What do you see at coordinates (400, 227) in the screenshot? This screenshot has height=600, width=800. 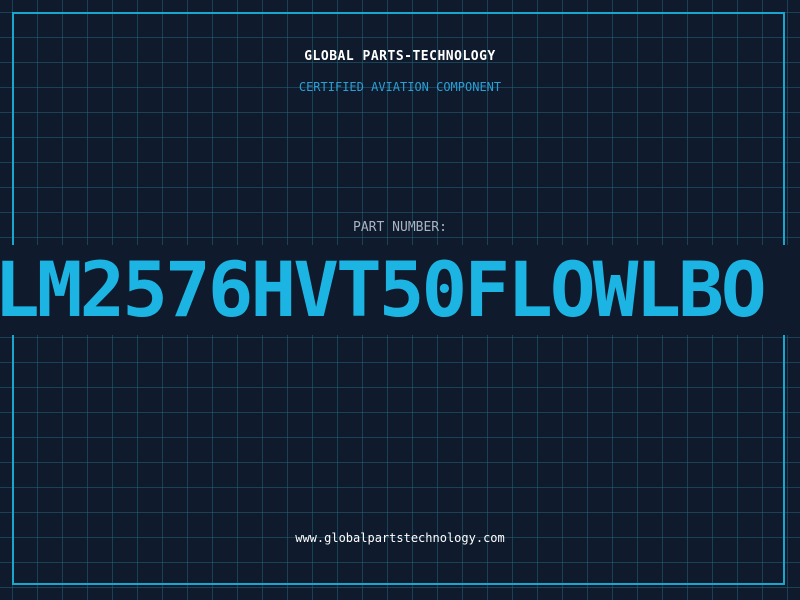 I see `part-number-label: PART NUMBER:` at bounding box center [400, 227].